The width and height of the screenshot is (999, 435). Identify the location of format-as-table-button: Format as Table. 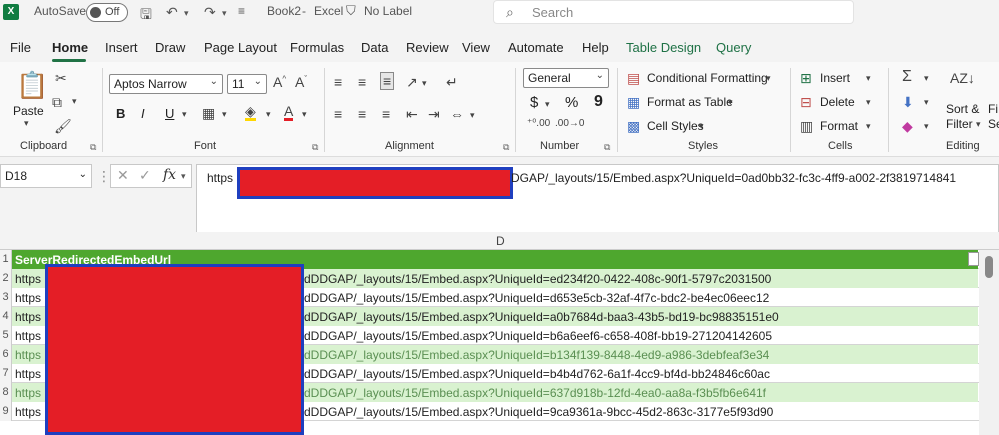
(690, 102).